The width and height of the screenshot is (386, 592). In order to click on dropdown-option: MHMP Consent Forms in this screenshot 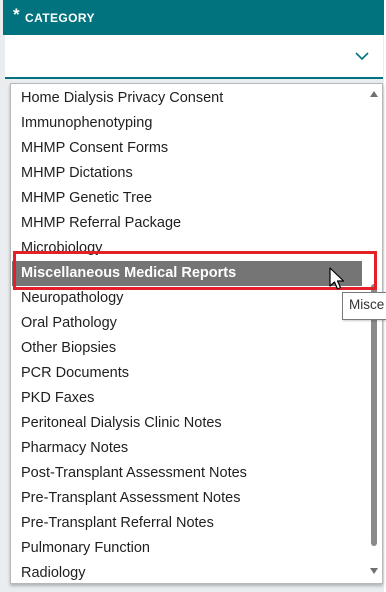, I will do `click(187, 148)`.